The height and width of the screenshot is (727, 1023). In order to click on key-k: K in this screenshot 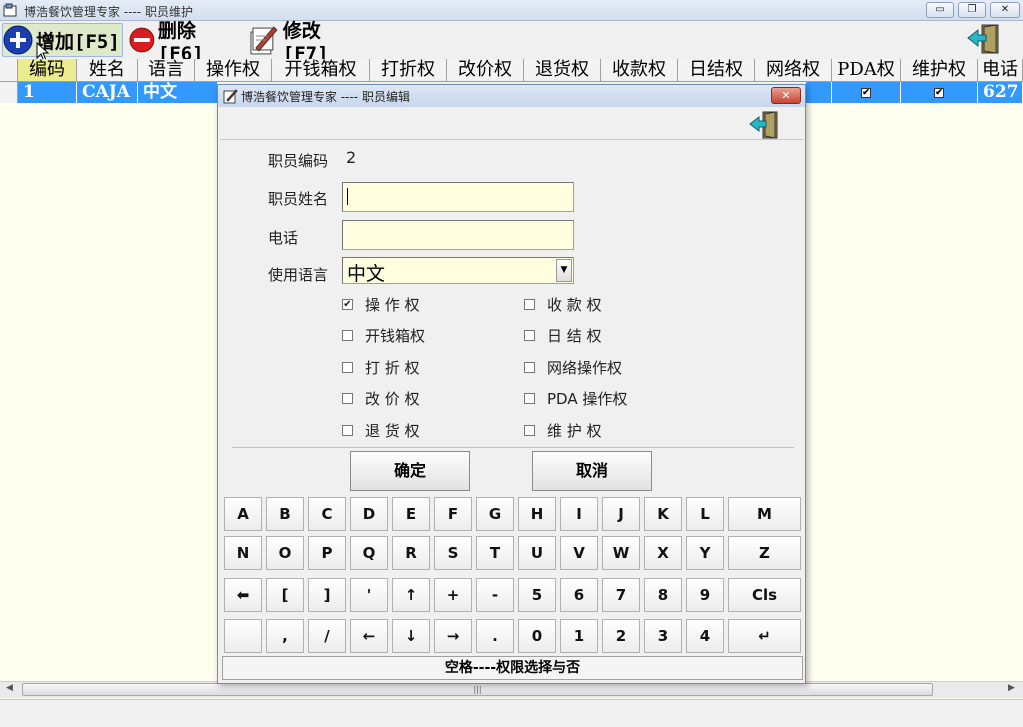, I will do `click(663, 514)`.